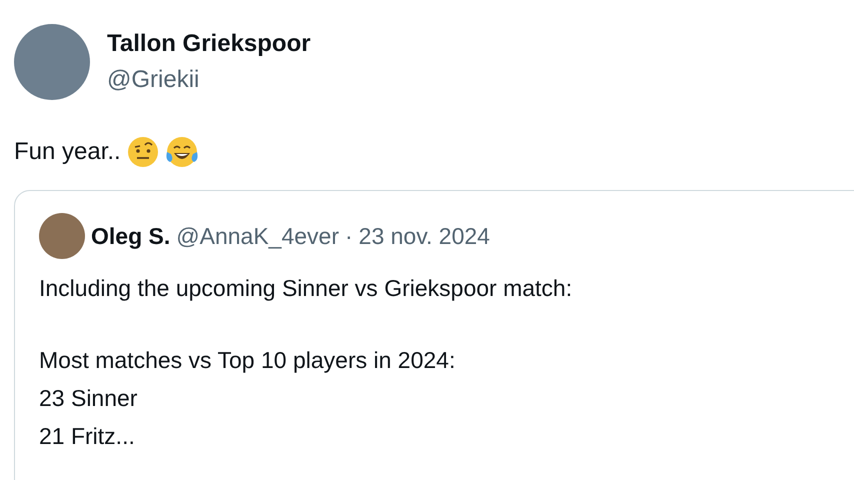 The width and height of the screenshot is (854, 480). What do you see at coordinates (305, 288) in the screenshot?
I see `quoted-text-line: Including the upcoming Sinner vs Griekspoor match:` at bounding box center [305, 288].